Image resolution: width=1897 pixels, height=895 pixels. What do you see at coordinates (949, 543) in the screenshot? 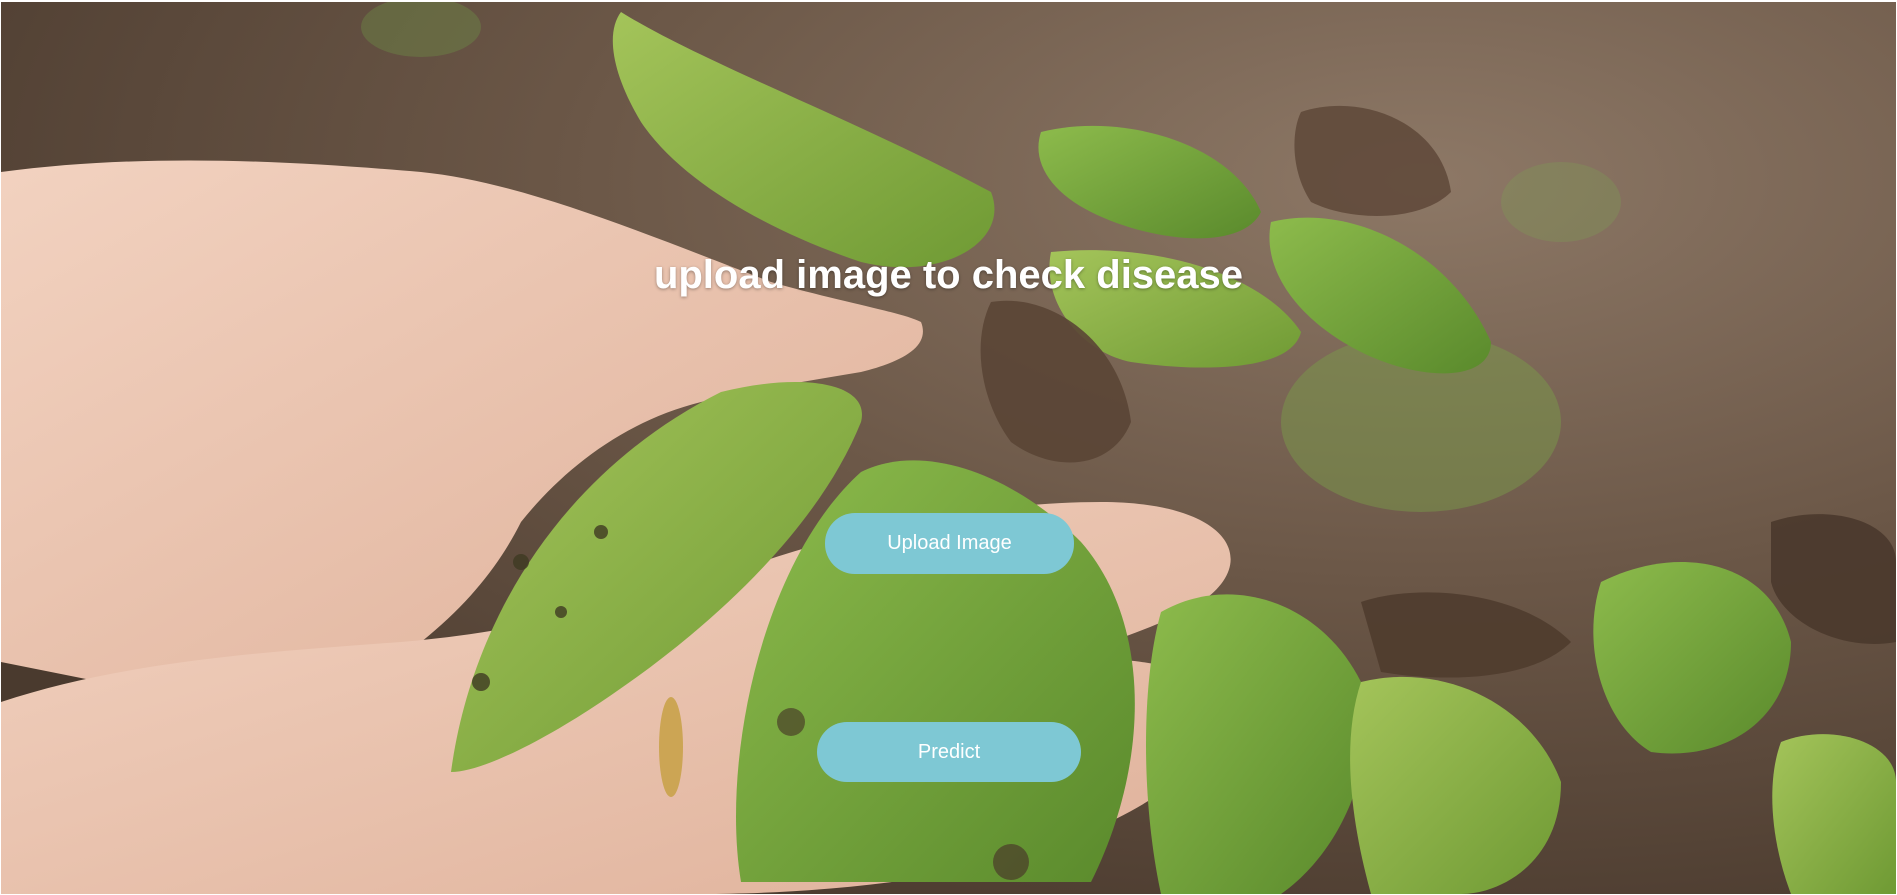
I see `upload-image-button: Upload Image` at bounding box center [949, 543].